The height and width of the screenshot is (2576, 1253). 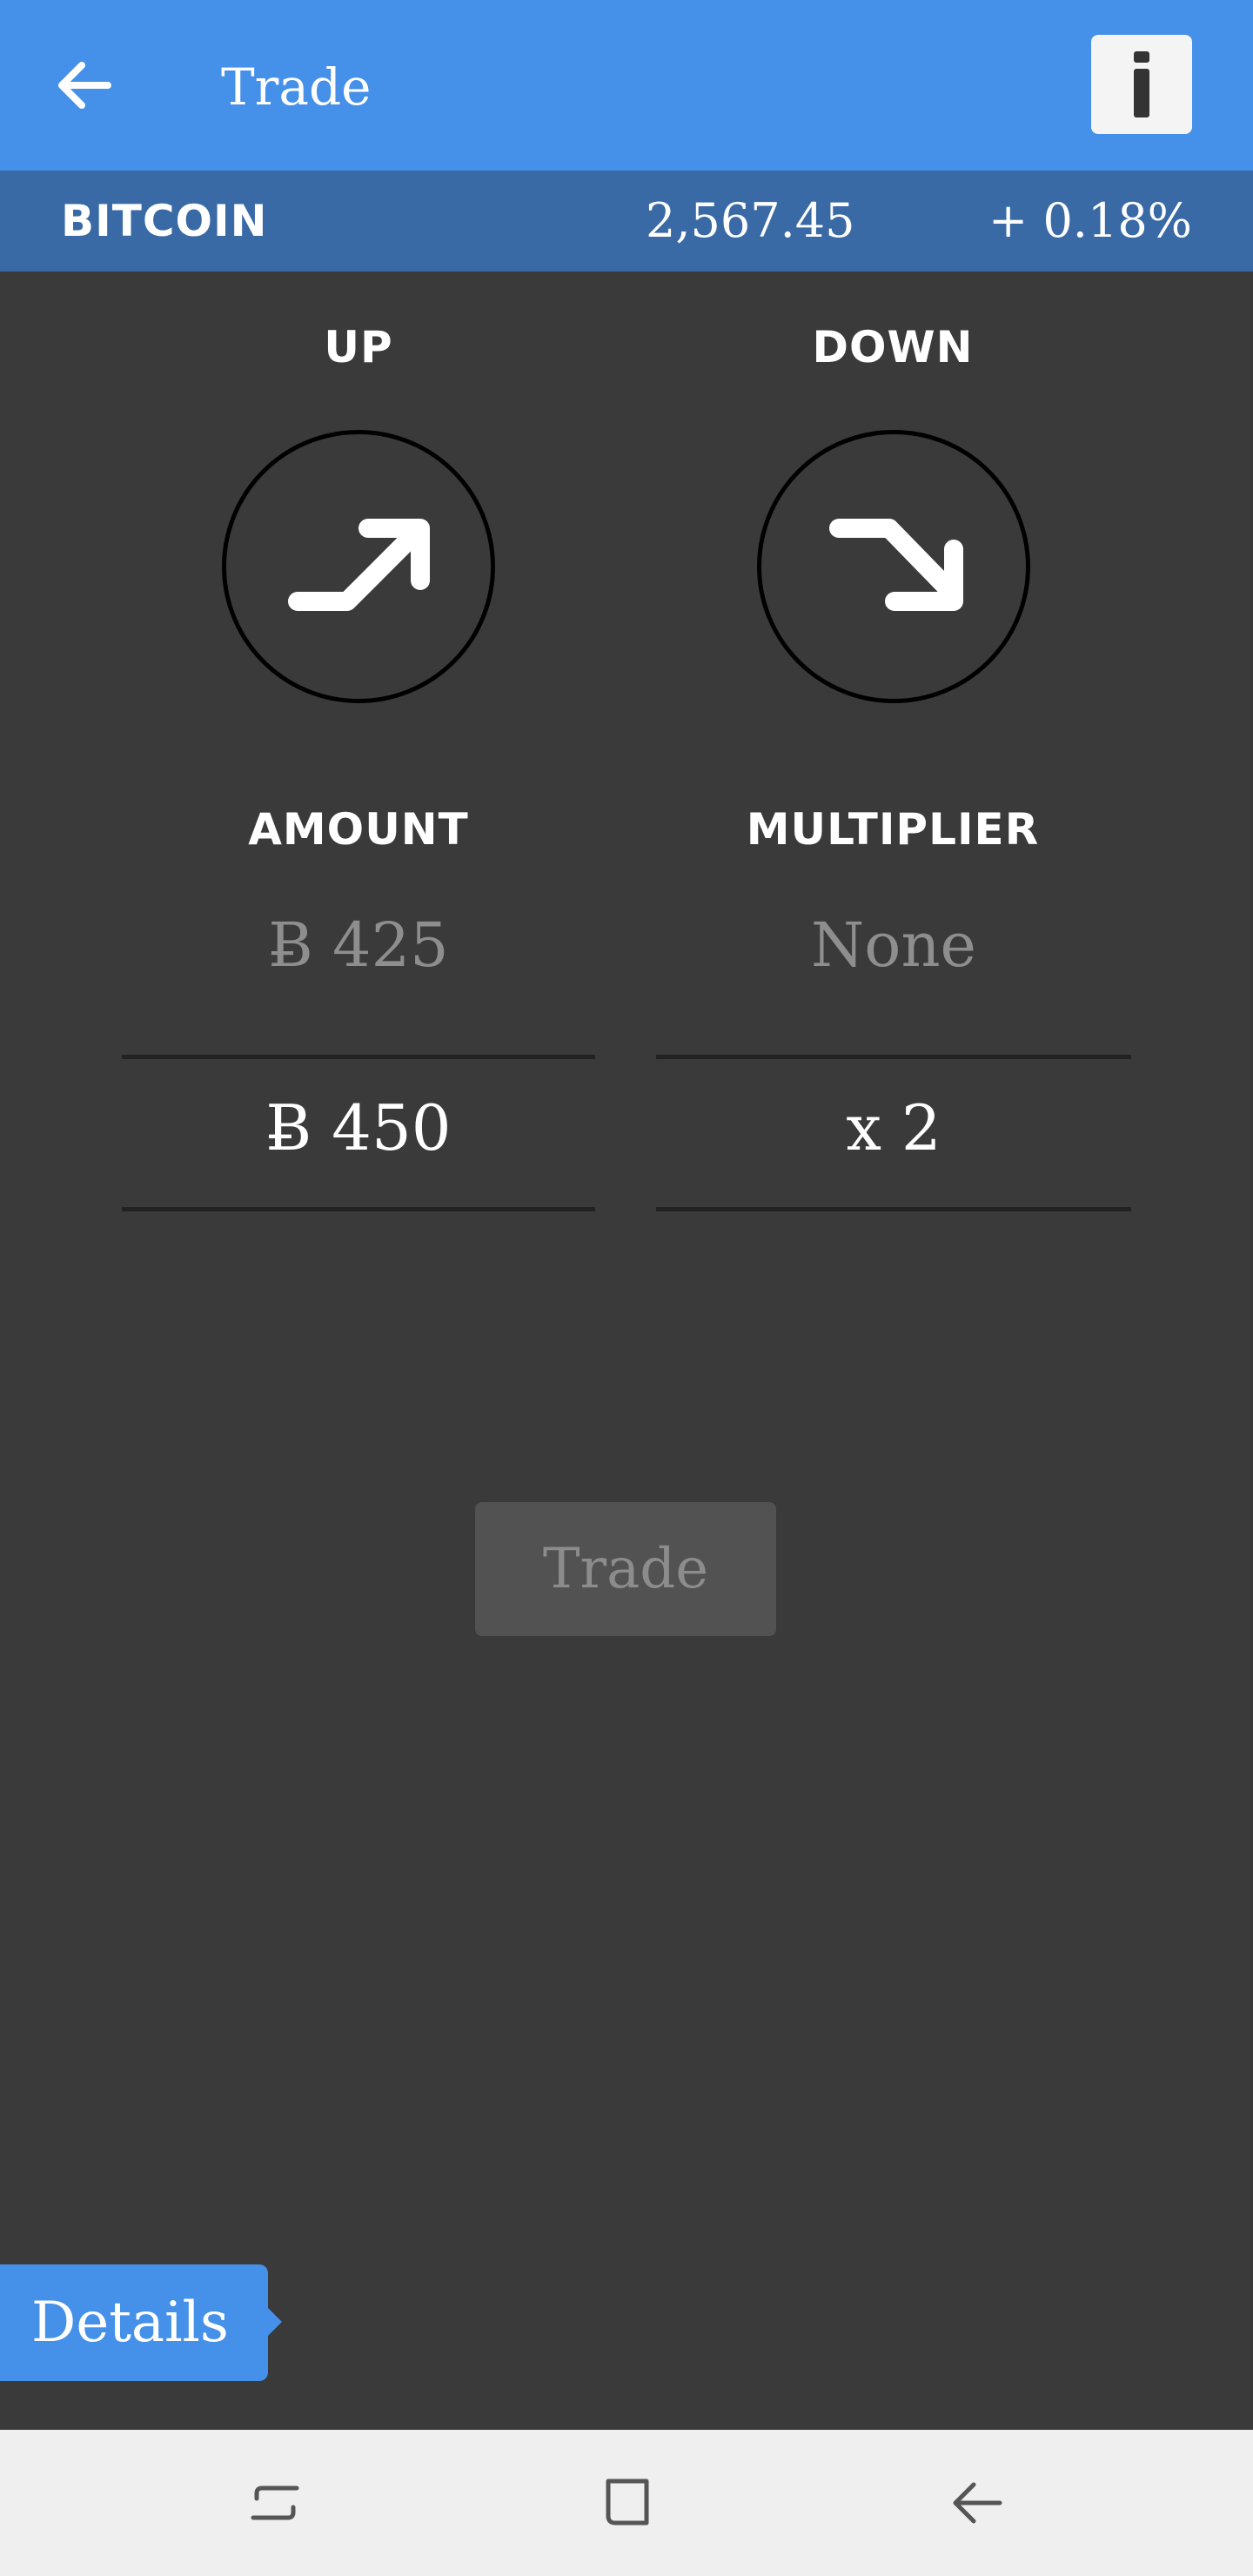 What do you see at coordinates (626, 85) in the screenshot?
I see `app-bar: Trade` at bounding box center [626, 85].